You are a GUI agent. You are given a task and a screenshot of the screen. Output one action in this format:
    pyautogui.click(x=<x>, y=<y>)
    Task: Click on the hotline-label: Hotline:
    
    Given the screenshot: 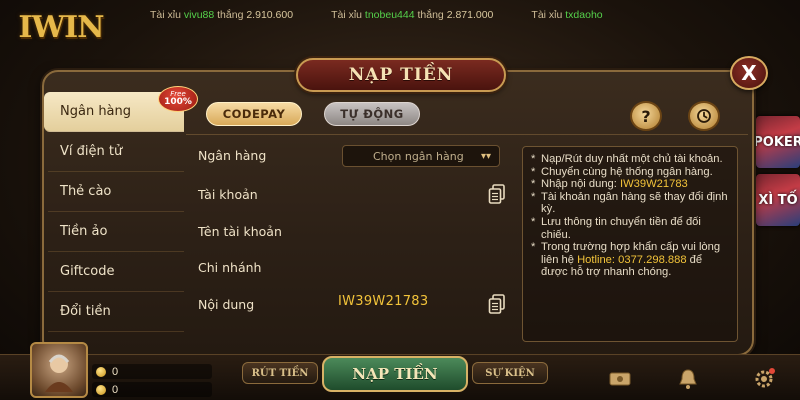 What is the action you would take?
    pyautogui.click(x=596, y=259)
    